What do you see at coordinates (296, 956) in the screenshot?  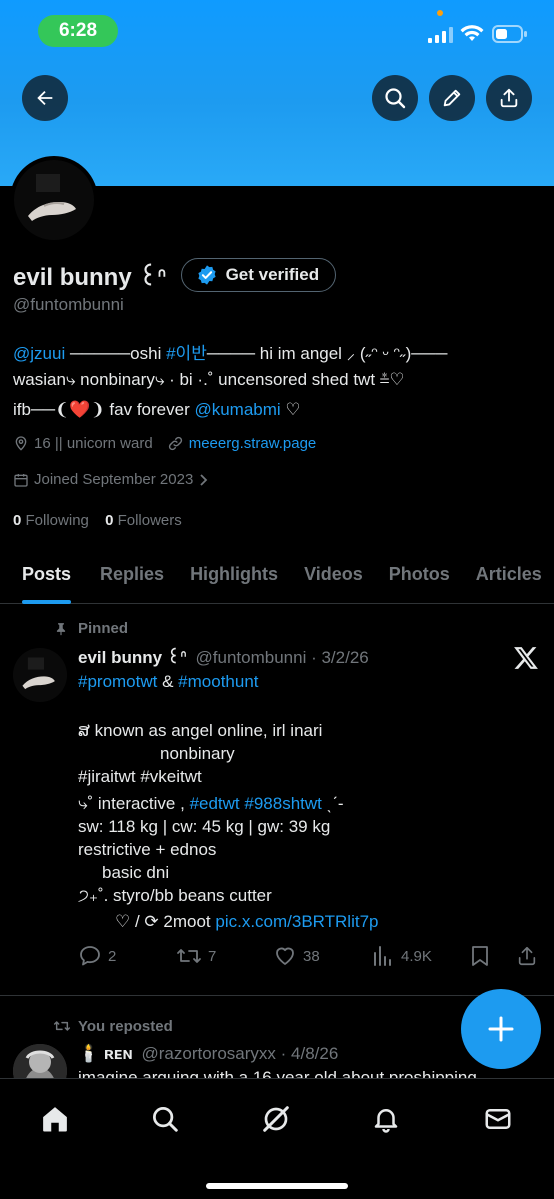 I see `like-button: 38` at bounding box center [296, 956].